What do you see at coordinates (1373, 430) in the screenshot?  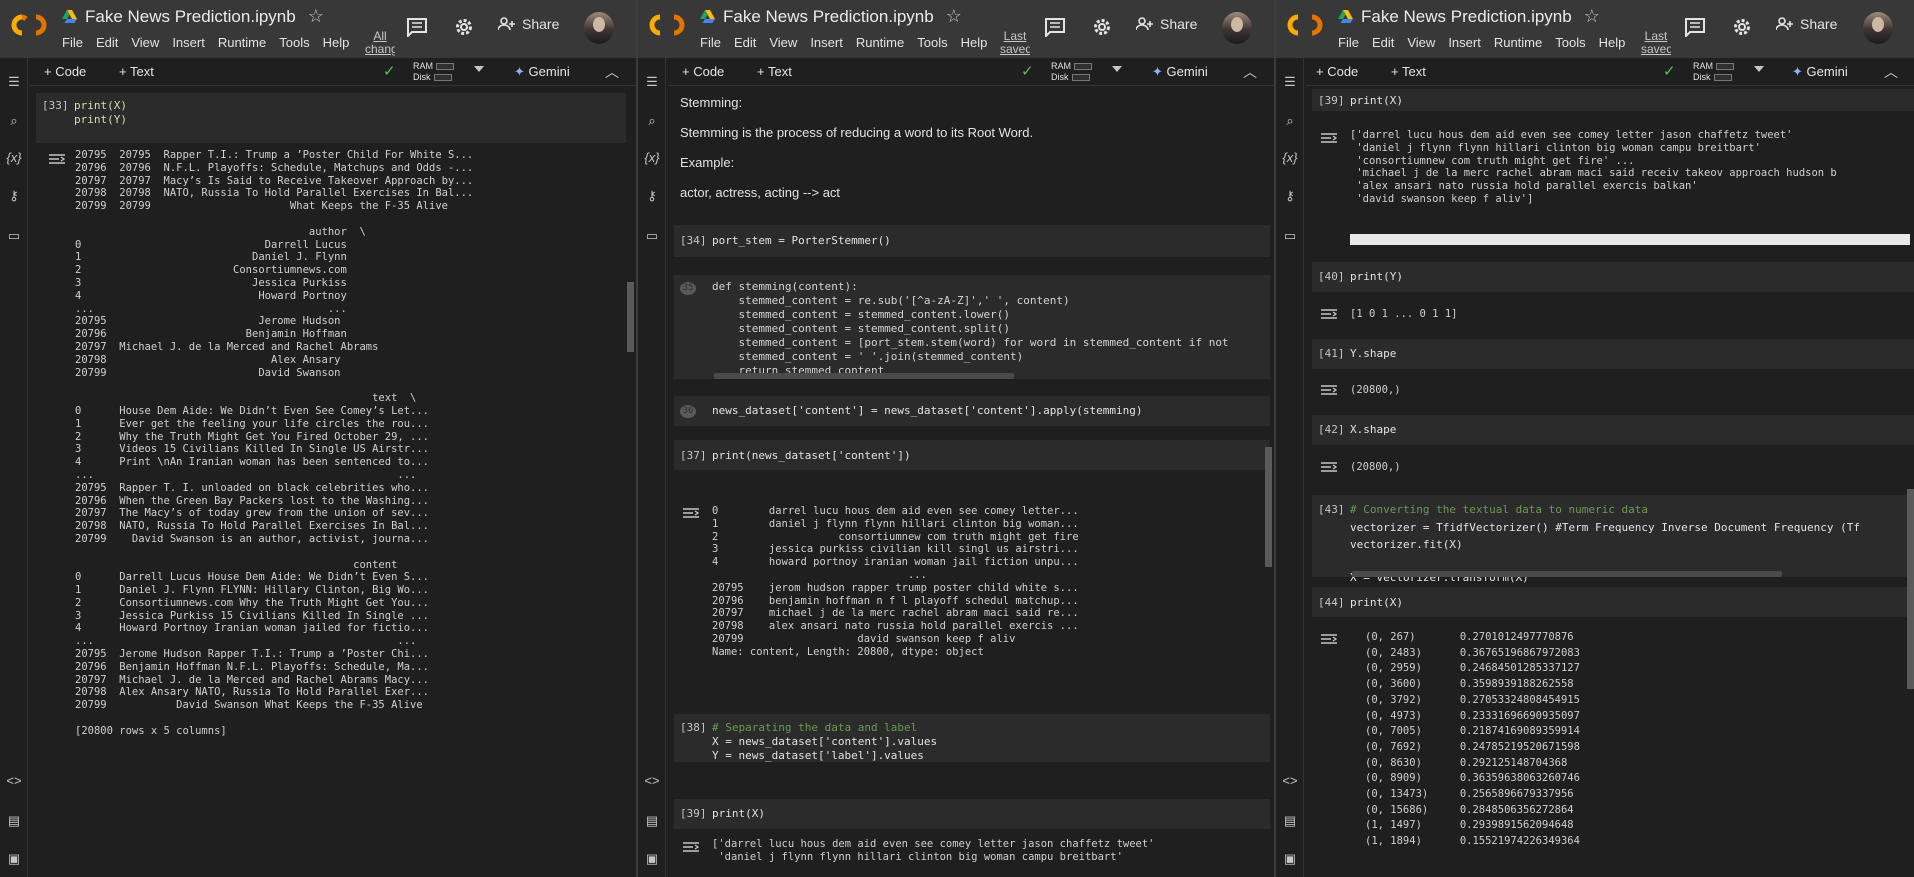 I see `cell-source: X.shape` at bounding box center [1373, 430].